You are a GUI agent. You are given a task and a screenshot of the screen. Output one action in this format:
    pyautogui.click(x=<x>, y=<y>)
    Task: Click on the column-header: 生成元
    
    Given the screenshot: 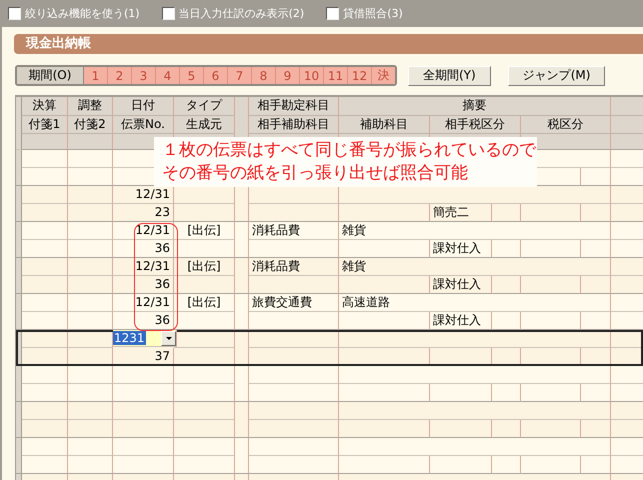 What is the action you would take?
    pyautogui.click(x=204, y=125)
    